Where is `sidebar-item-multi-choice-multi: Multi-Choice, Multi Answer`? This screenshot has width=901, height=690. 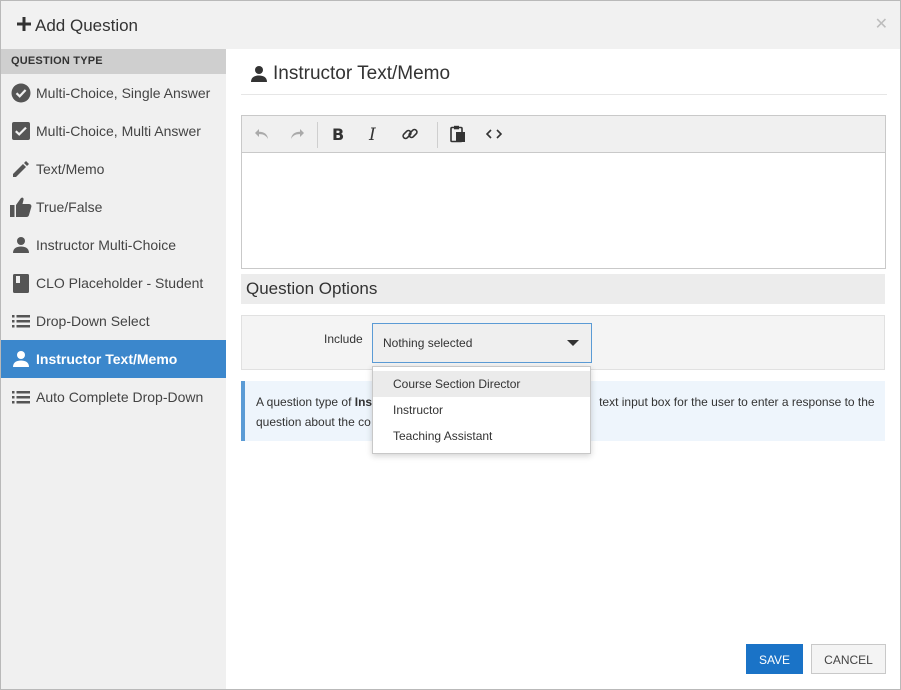
sidebar-item-multi-choice-multi: Multi-Choice, Multi Answer is located at coordinates (113, 131).